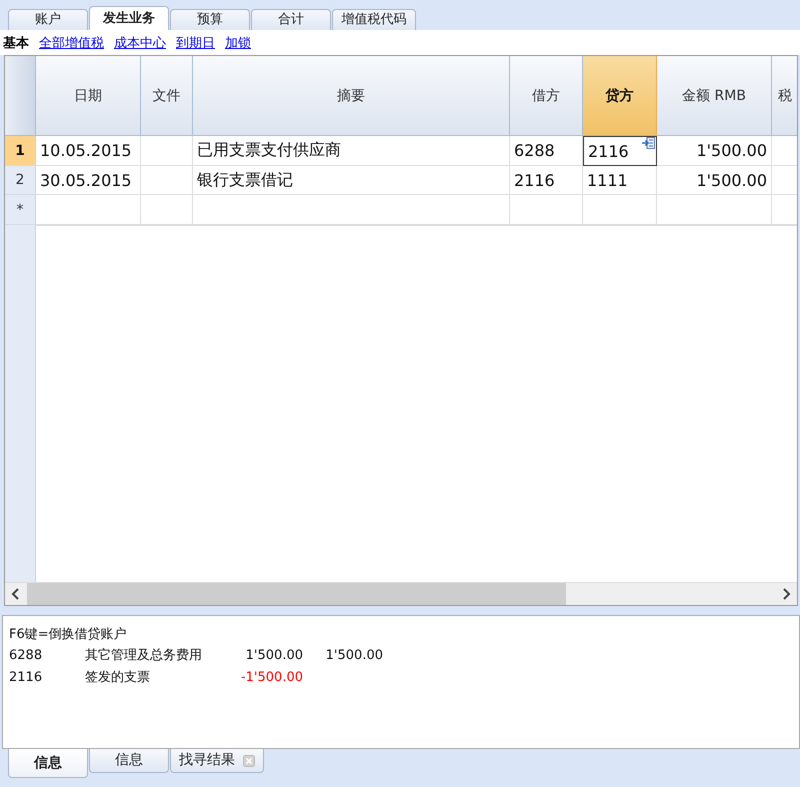 This screenshot has width=800, height=787. Describe the element at coordinates (546, 151) in the screenshot. I see `table-cell: 6288` at that location.